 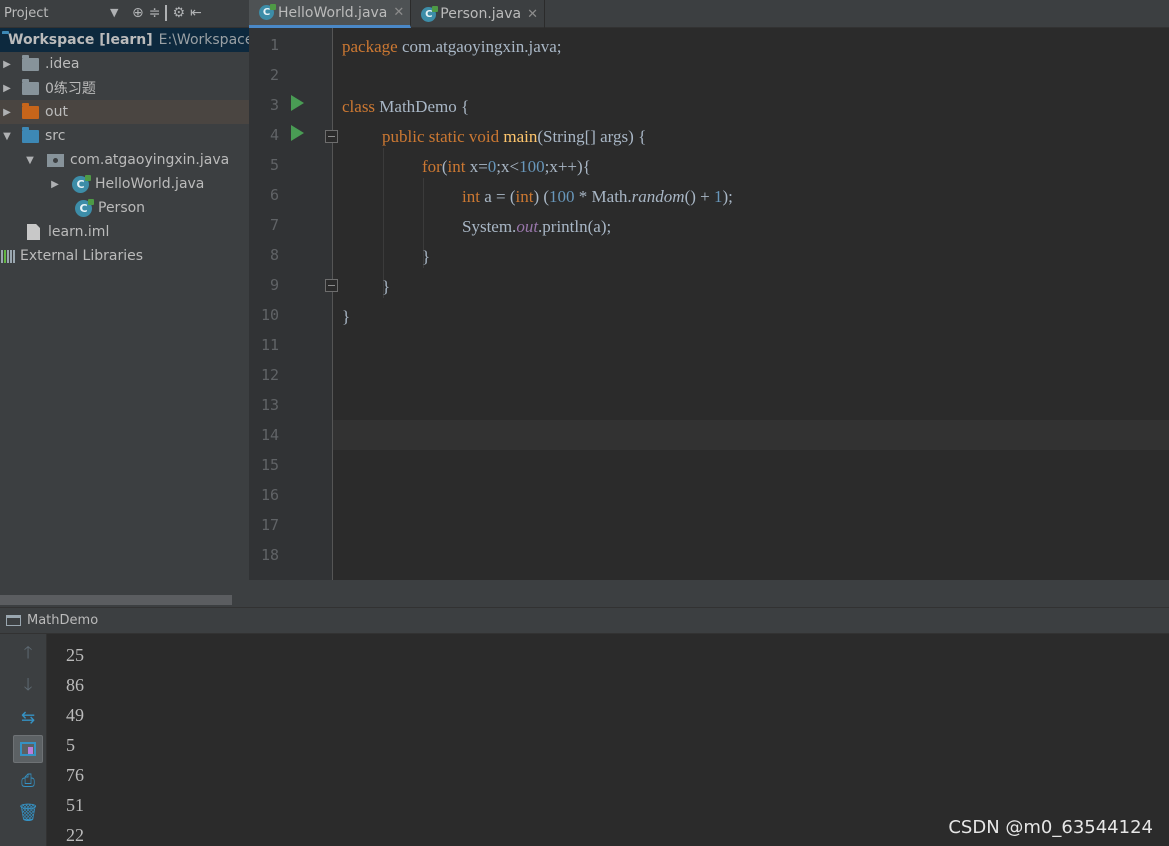 What do you see at coordinates (269, 555) in the screenshot?
I see `line-number: 18` at bounding box center [269, 555].